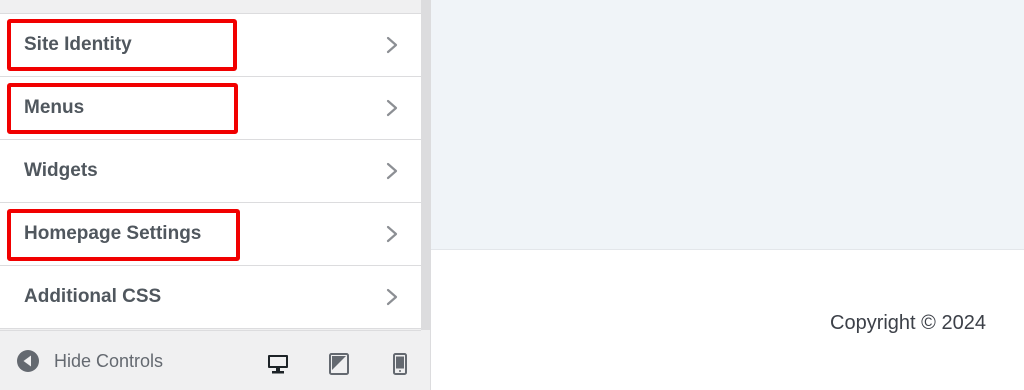 The image size is (1024, 390). What do you see at coordinates (339, 364) in the screenshot?
I see `tablet-icon` at bounding box center [339, 364].